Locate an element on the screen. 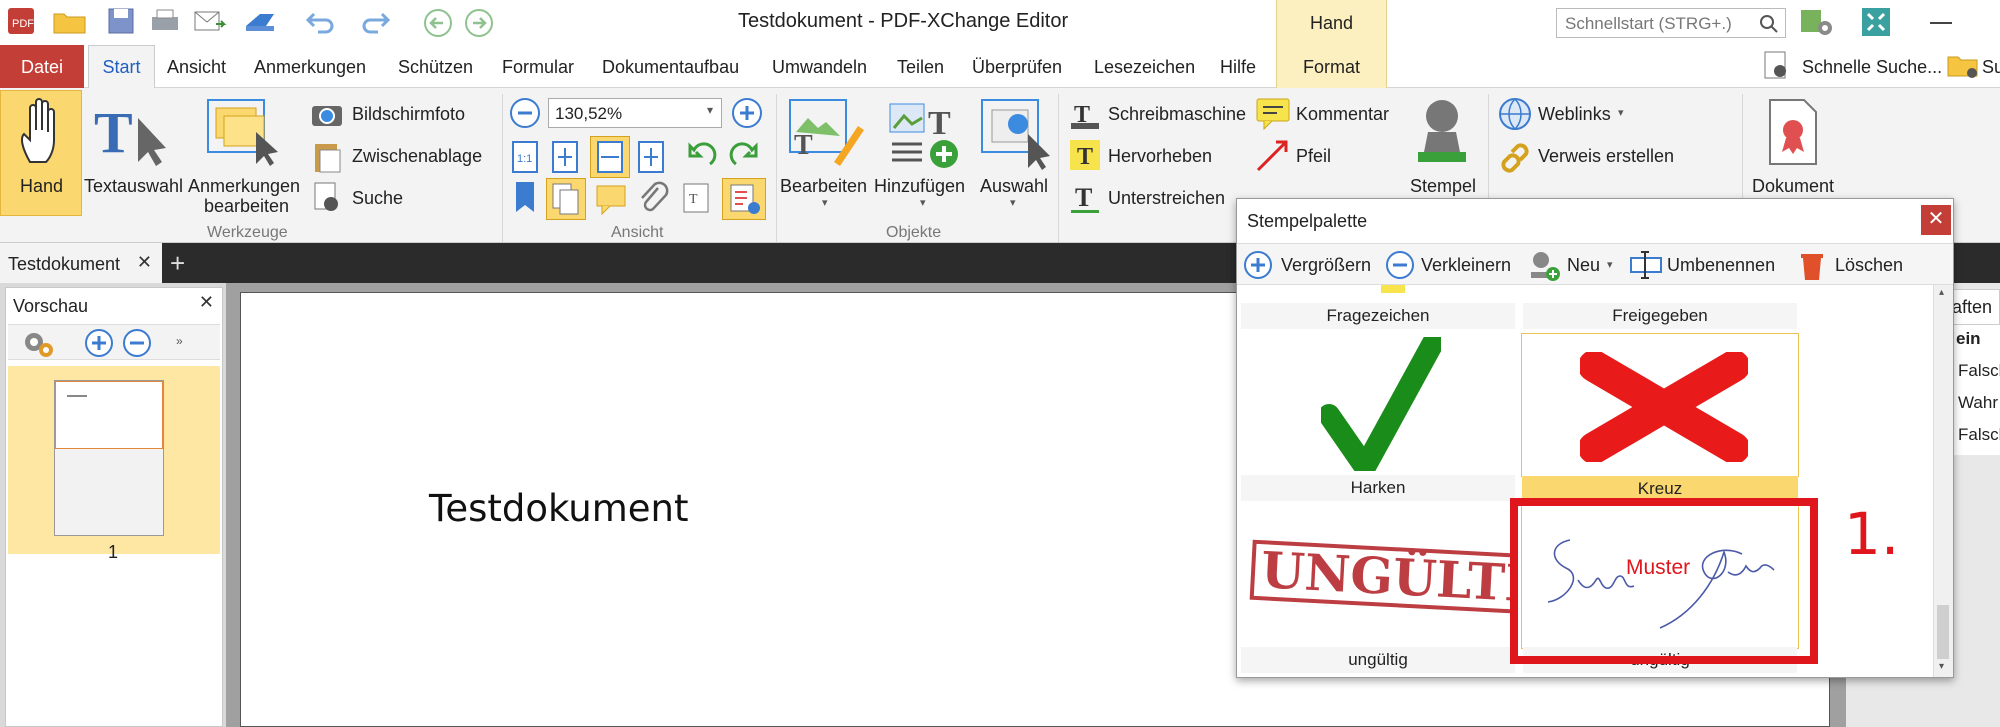 The image size is (2000, 727). stamp-icon is located at coordinates (1442, 132).